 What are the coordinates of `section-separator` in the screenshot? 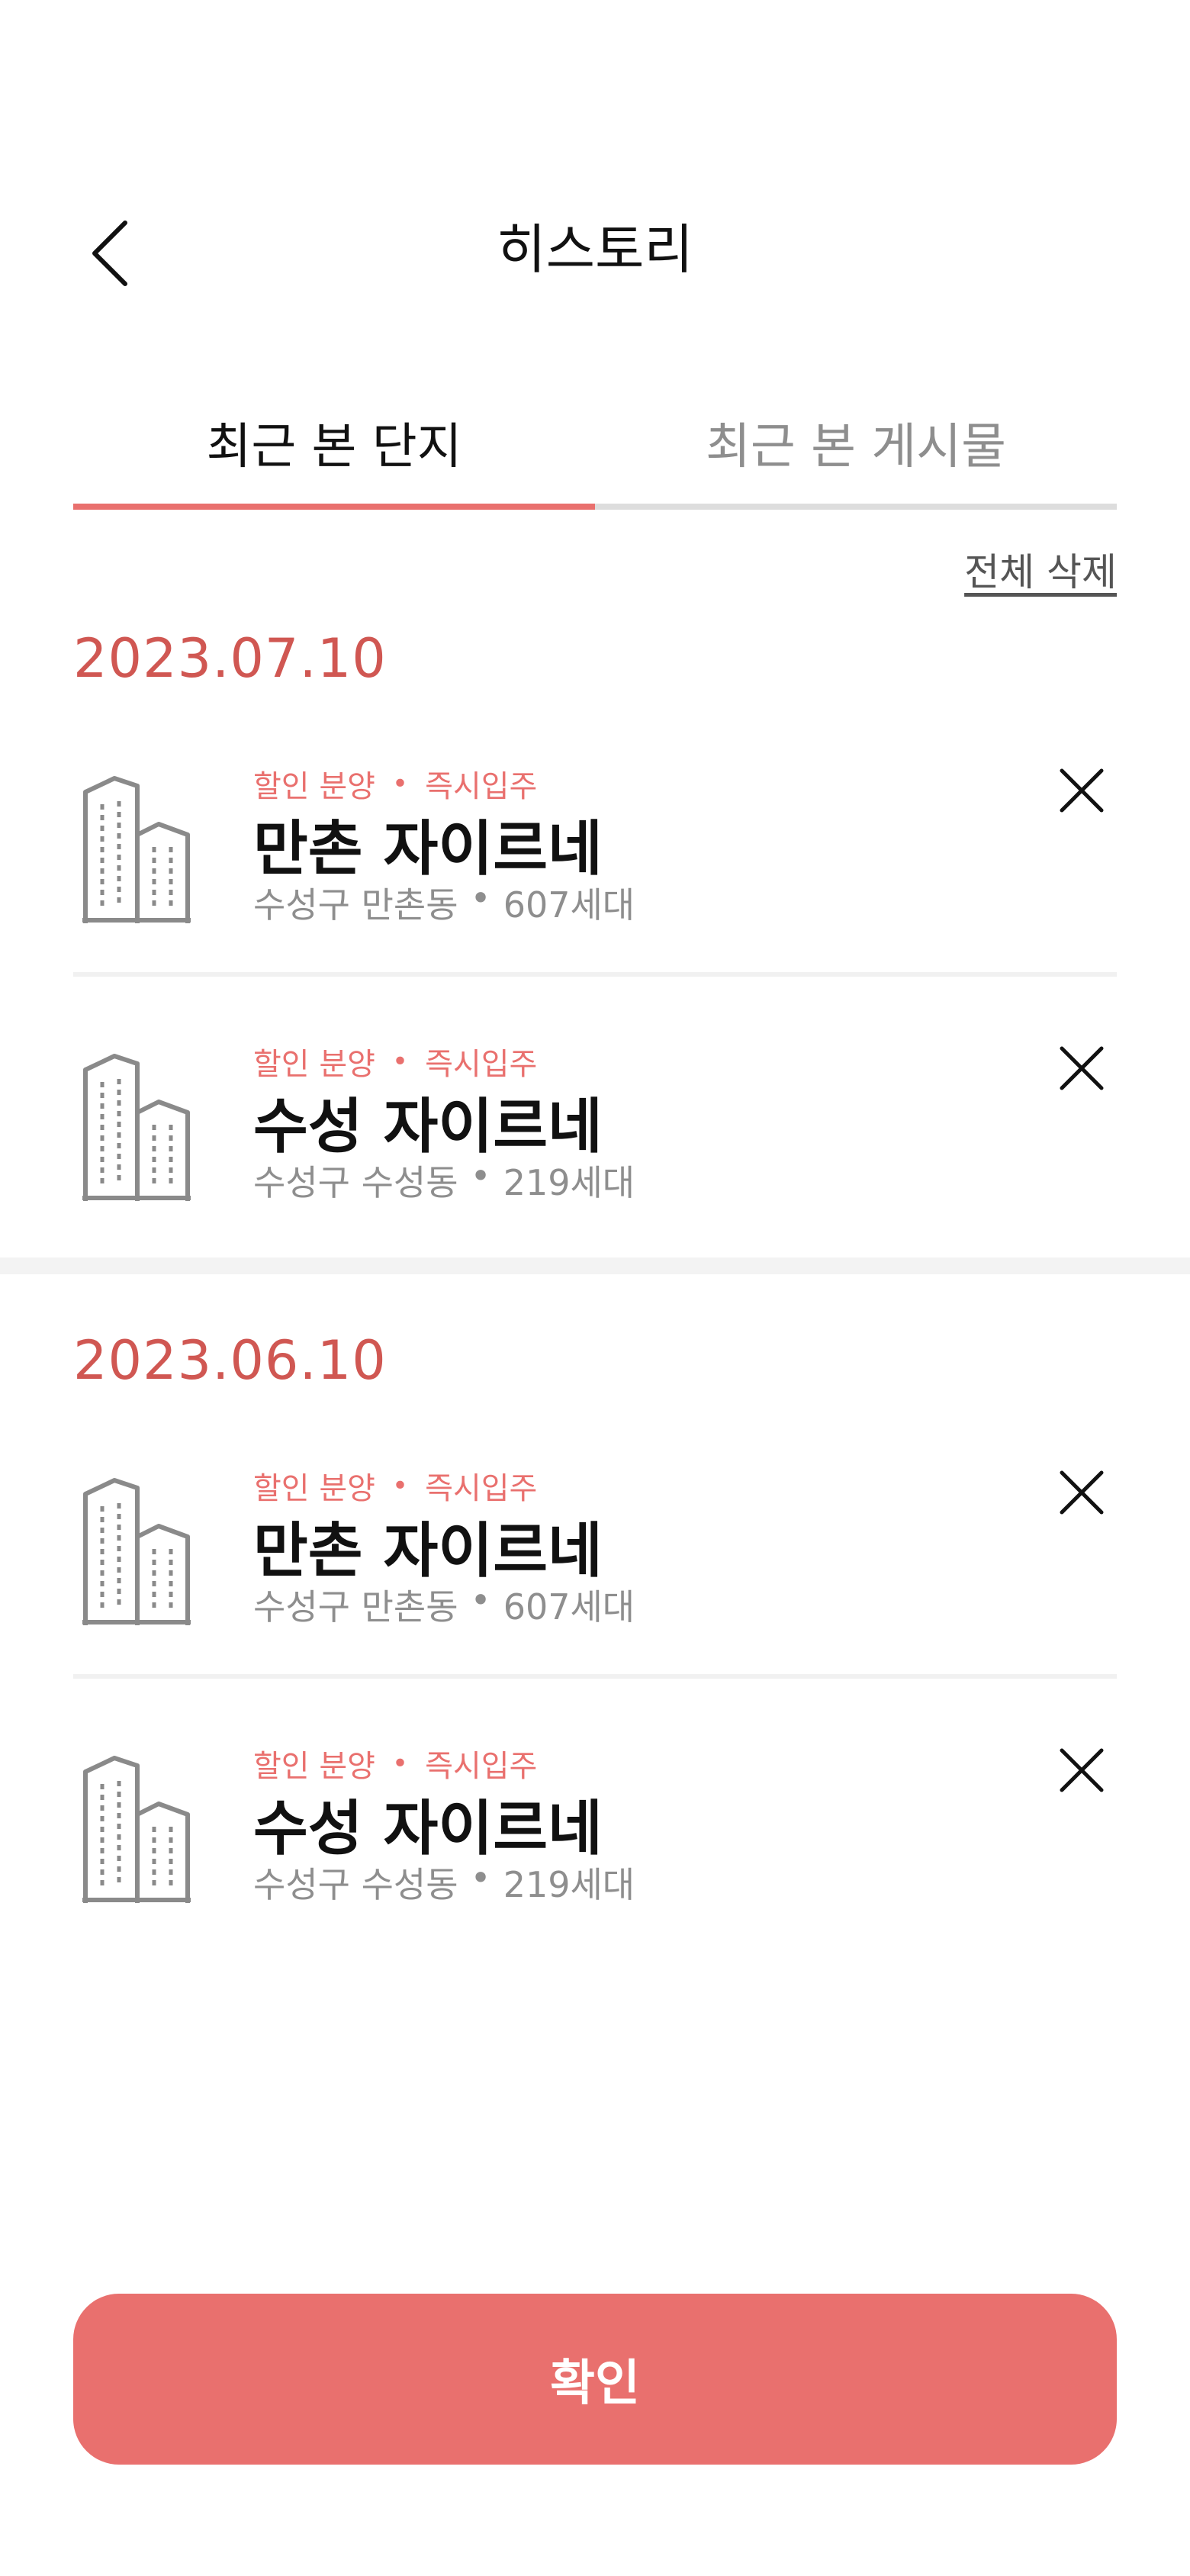 It's located at (595, 1265).